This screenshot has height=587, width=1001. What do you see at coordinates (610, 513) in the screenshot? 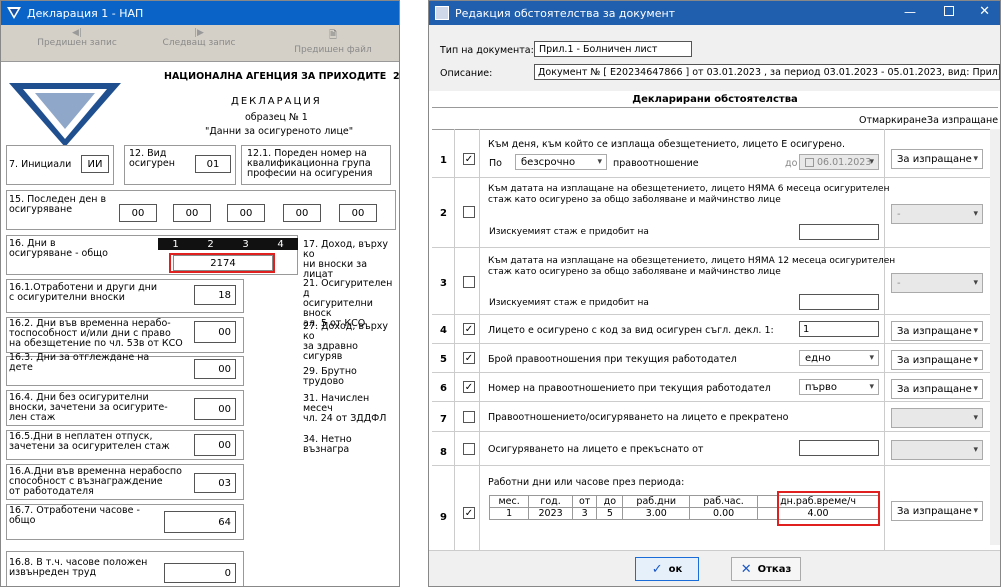
I see `cell-to: 5` at bounding box center [610, 513].